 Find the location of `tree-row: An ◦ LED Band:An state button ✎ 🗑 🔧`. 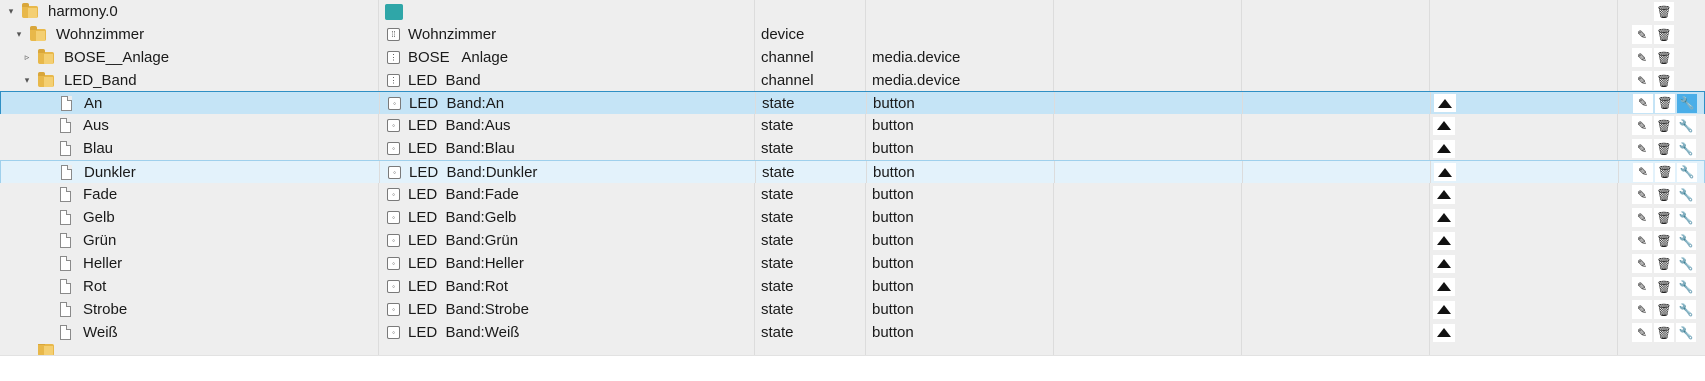

tree-row: An ◦ LED Band:An state button ✎ 🗑 🔧 is located at coordinates (852, 103).